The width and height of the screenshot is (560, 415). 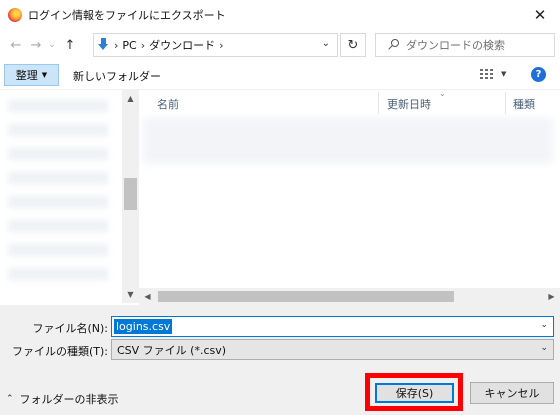 I want to click on scroll-down-icon: ▼, so click(x=130, y=294).